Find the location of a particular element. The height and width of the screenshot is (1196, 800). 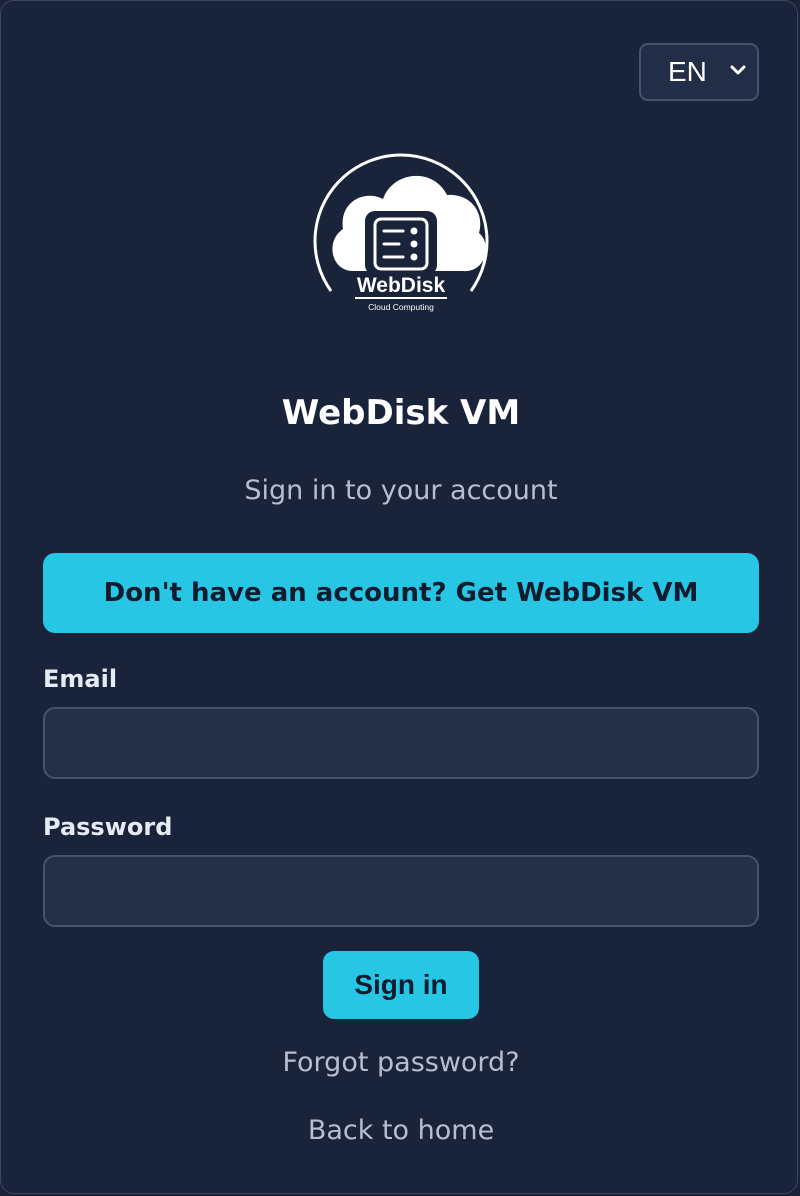

back-to-home-link: Back to home is located at coordinates (400, 1130).